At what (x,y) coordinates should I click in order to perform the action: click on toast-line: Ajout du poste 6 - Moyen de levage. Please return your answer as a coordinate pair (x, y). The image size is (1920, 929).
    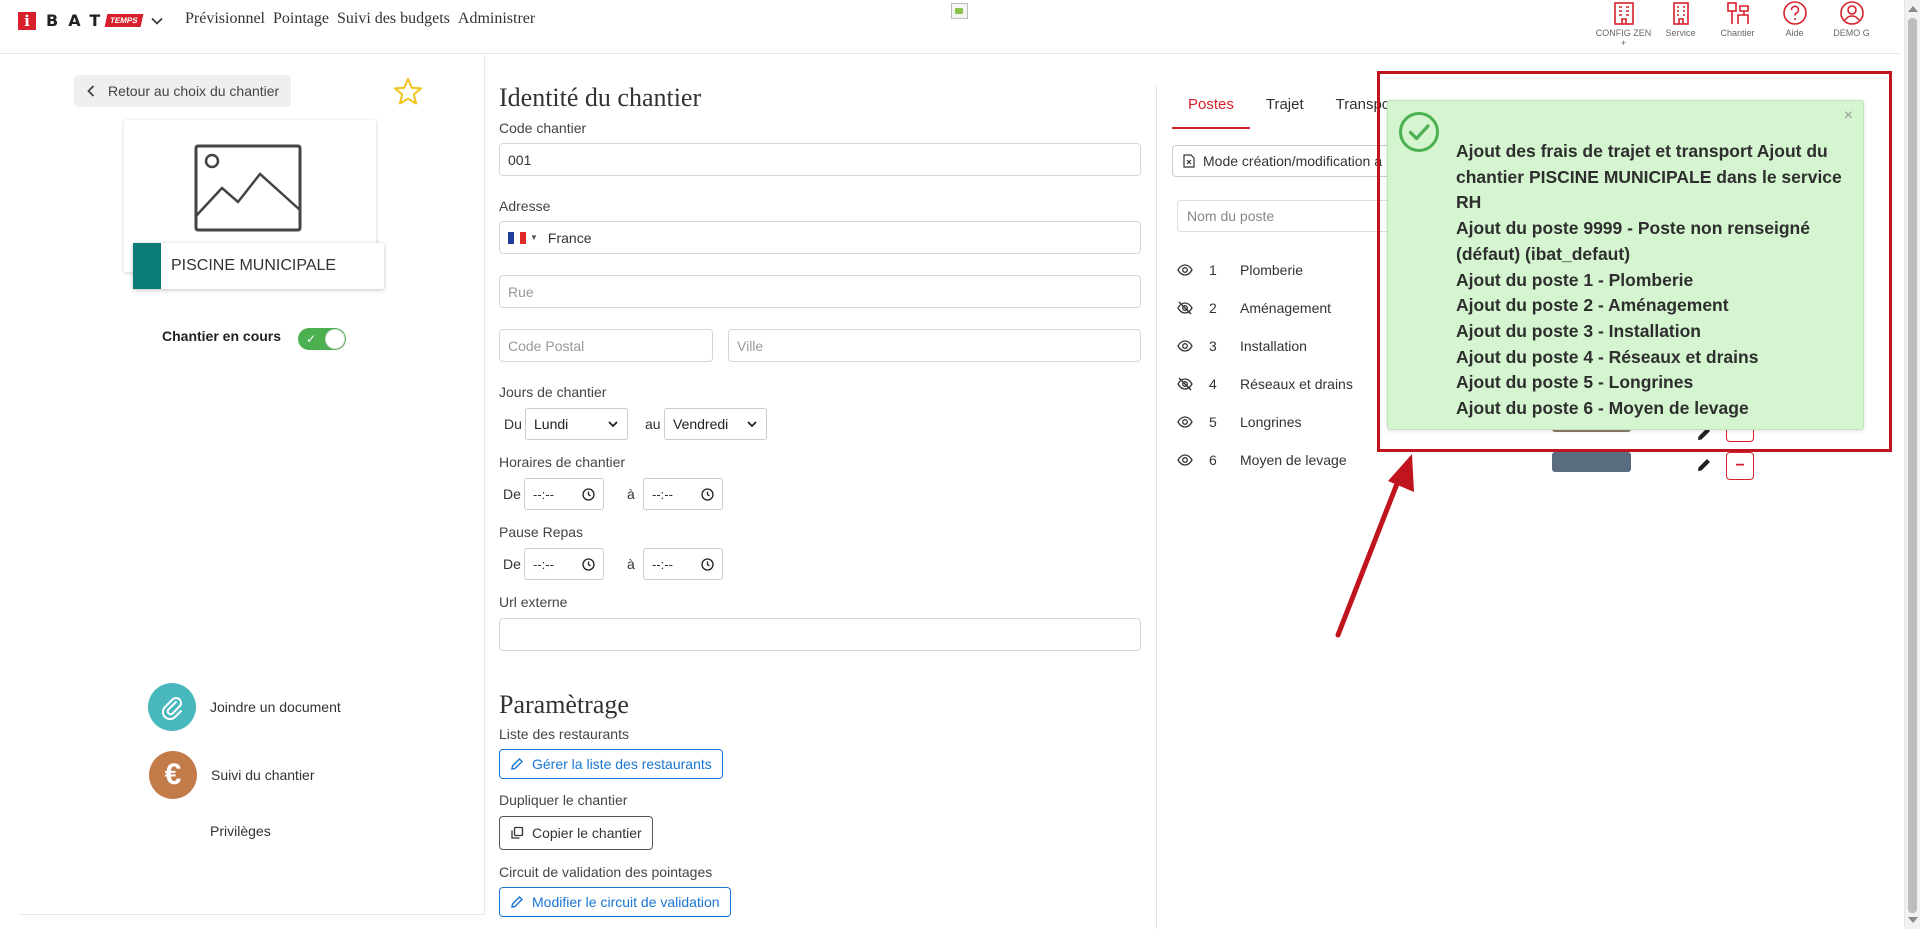
    Looking at the image, I should click on (1602, 408).